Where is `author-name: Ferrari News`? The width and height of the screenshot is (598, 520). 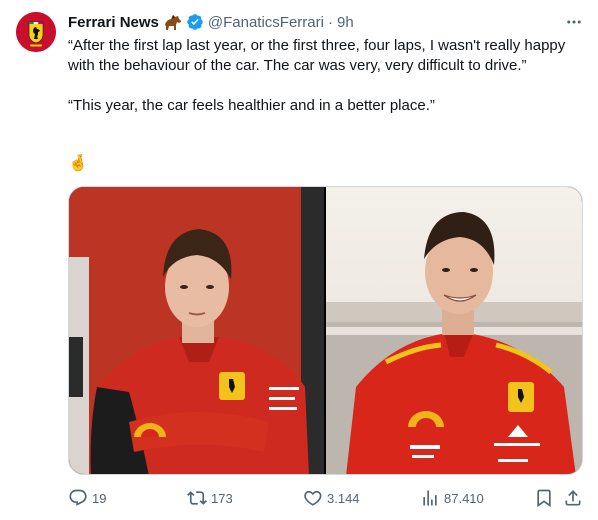
author-name: Ferrari News is located at coordinates (113, 22).